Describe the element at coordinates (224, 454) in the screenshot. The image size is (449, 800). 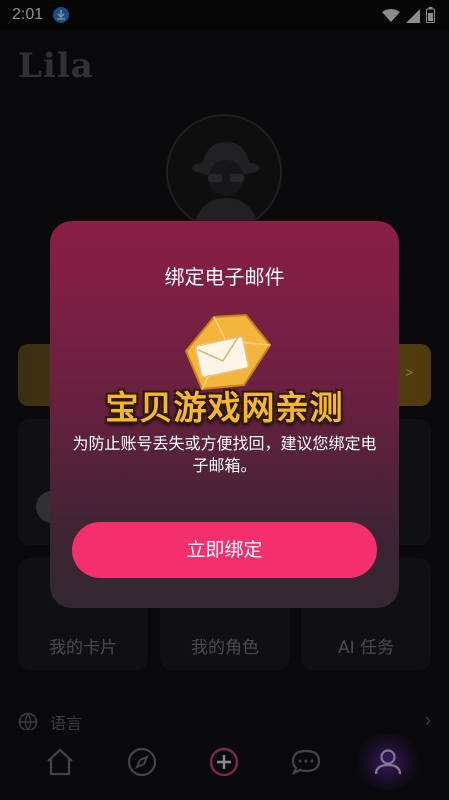
I see `dialog-message: 为防止账号丢失或方便找回，建议您绑定电子邮箱。` at that location.